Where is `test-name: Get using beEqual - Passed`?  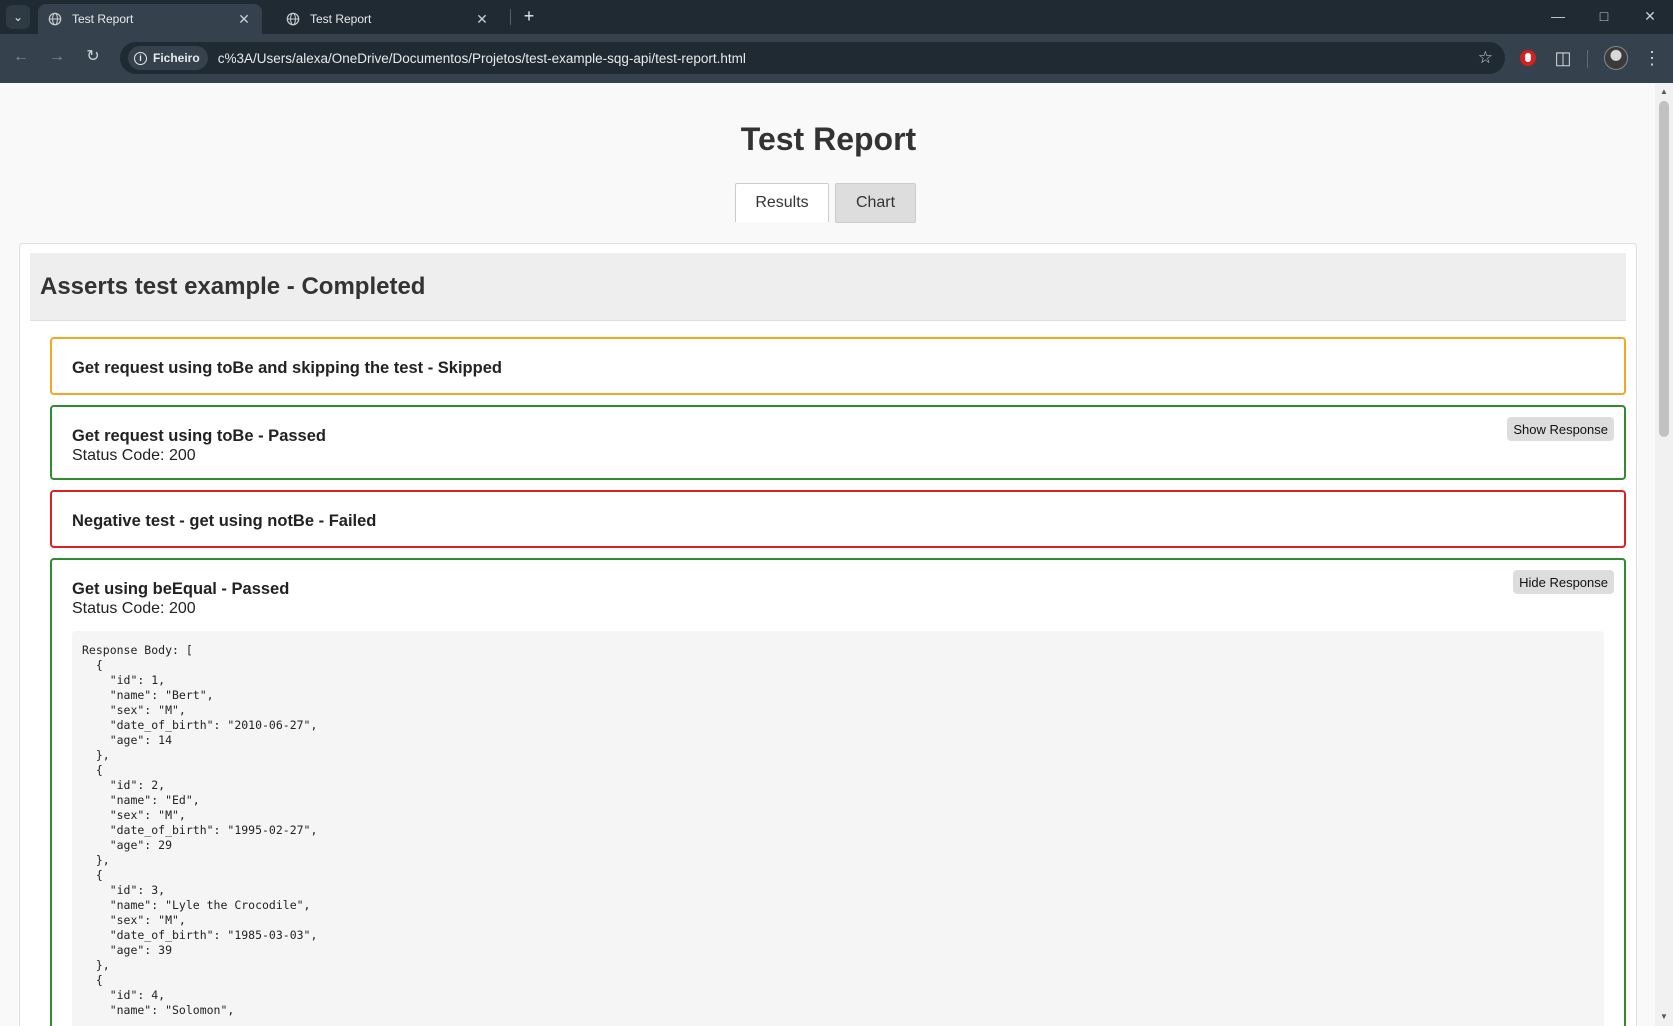 test-name: Get using beEqual - Passed is located at coordinates (181, 589).